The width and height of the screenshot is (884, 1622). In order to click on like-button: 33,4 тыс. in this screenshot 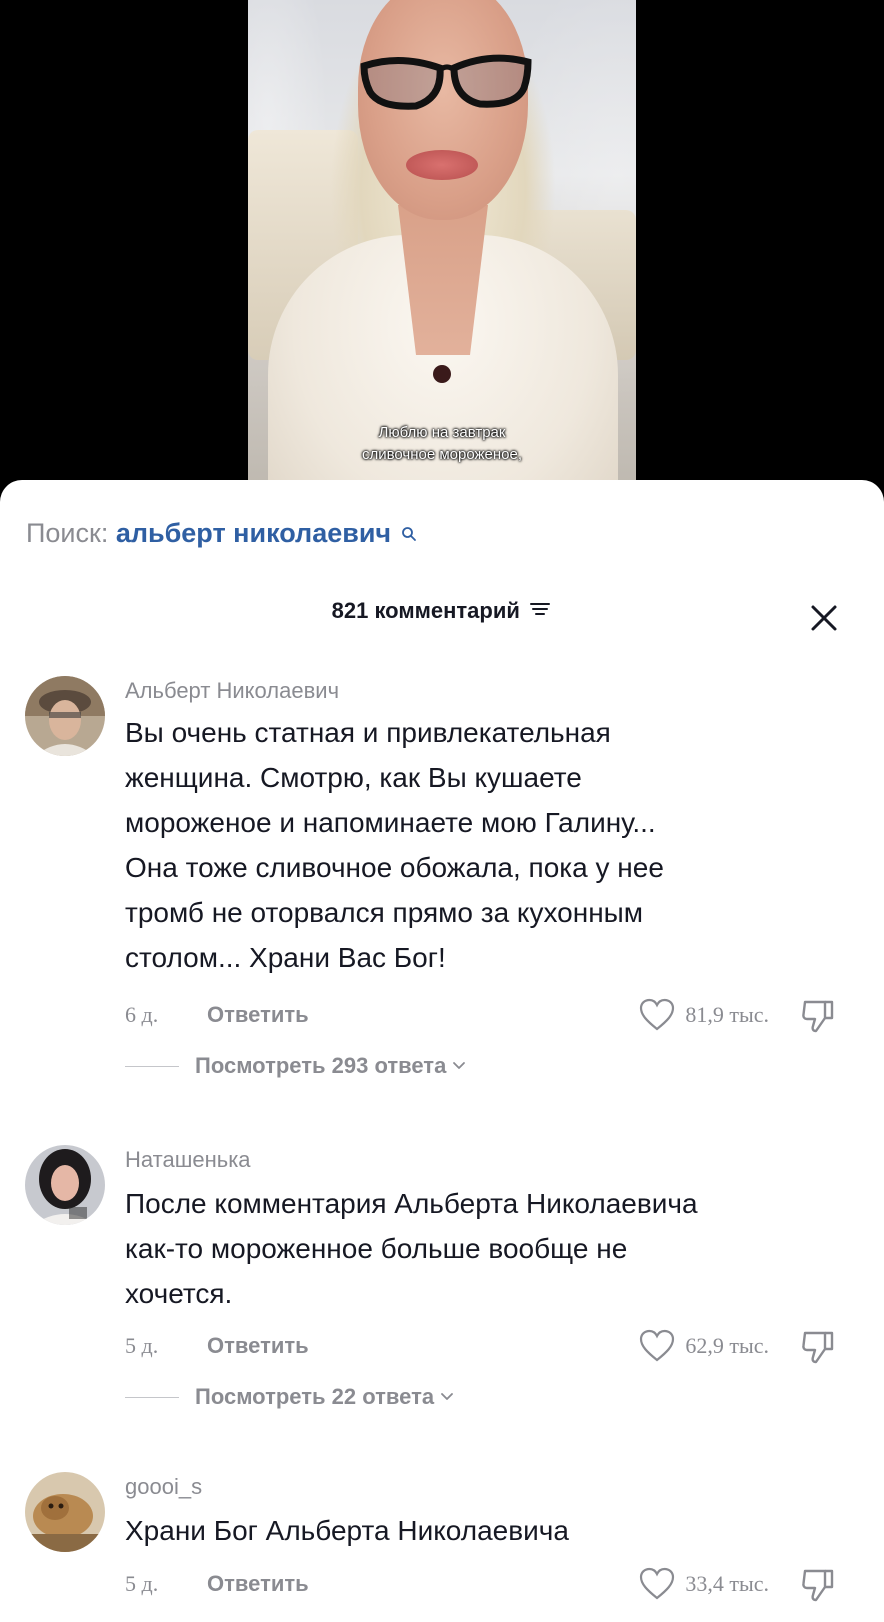, I will do `click(704, 1584)`.